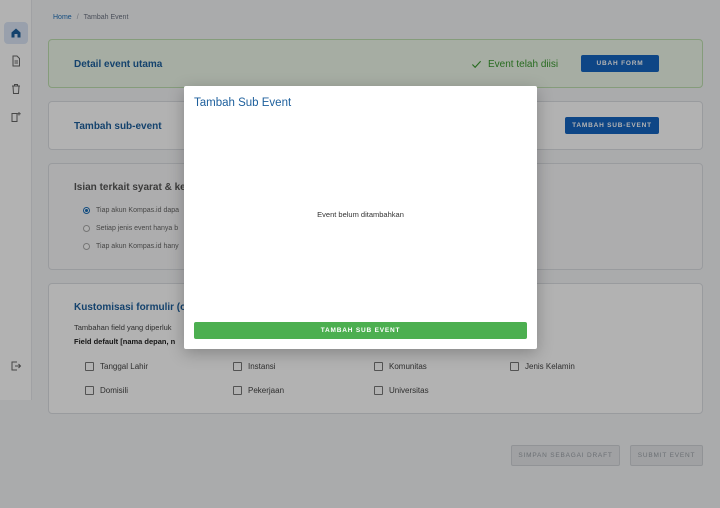 Image resolution: width=720 pixels, height=508 pixels. Describe the element at coordinates (360, 214) in the screenshot. I see `modal-empty-message: Event belum ditambahkan` at that location.